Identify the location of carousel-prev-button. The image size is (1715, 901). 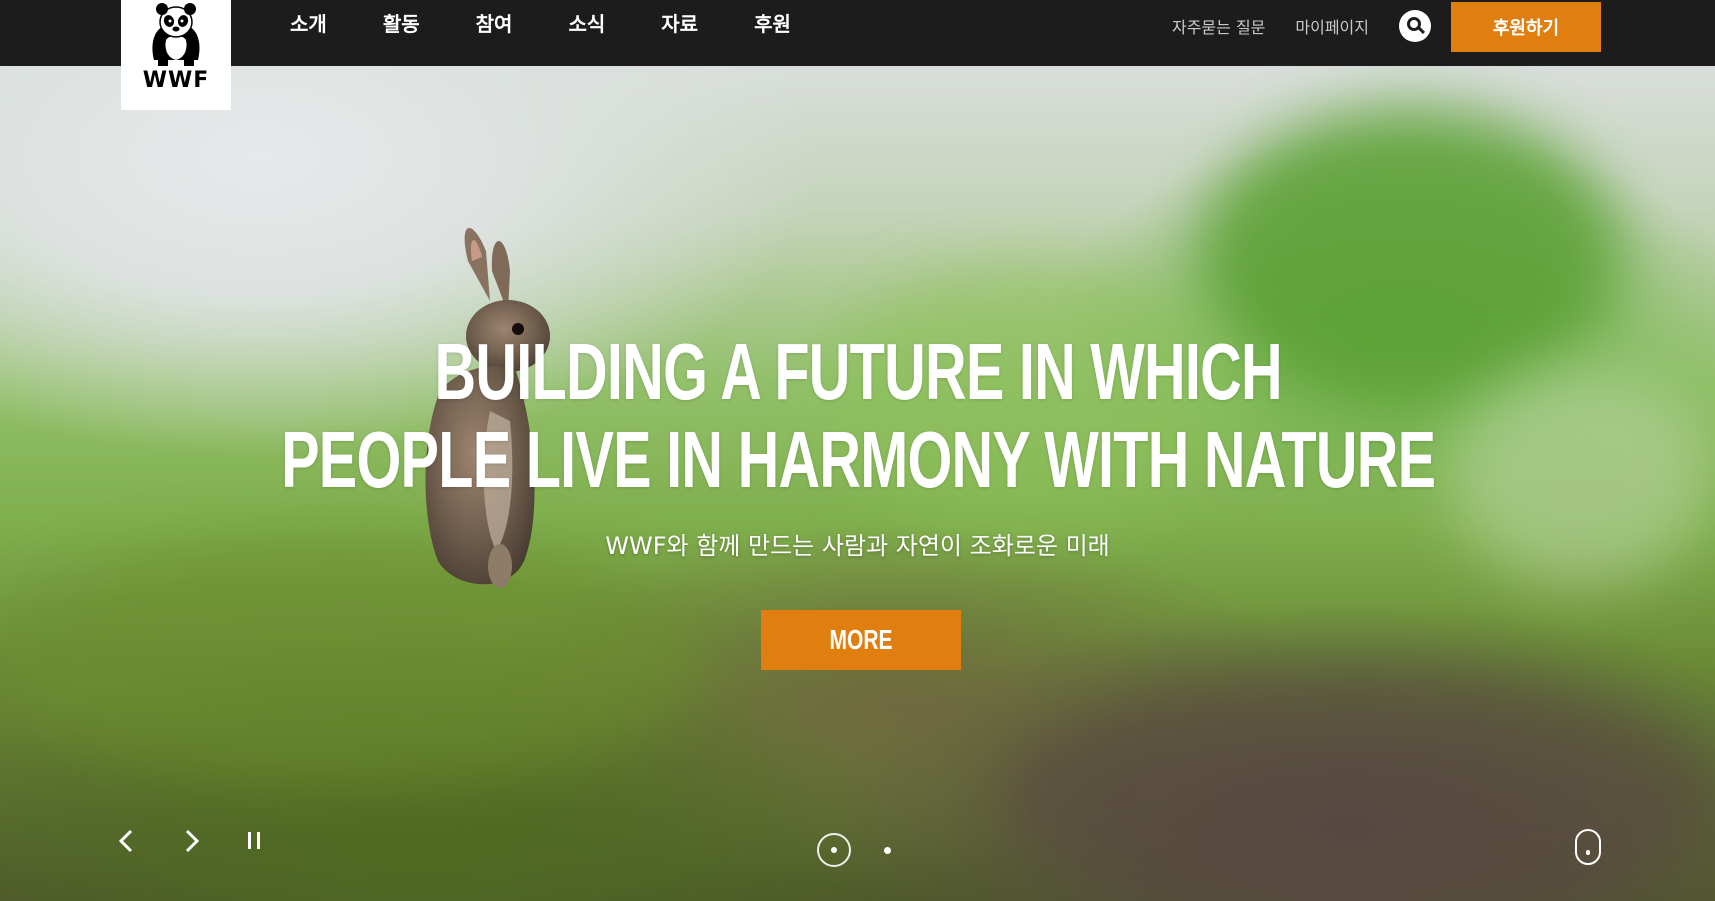
(127, 841).